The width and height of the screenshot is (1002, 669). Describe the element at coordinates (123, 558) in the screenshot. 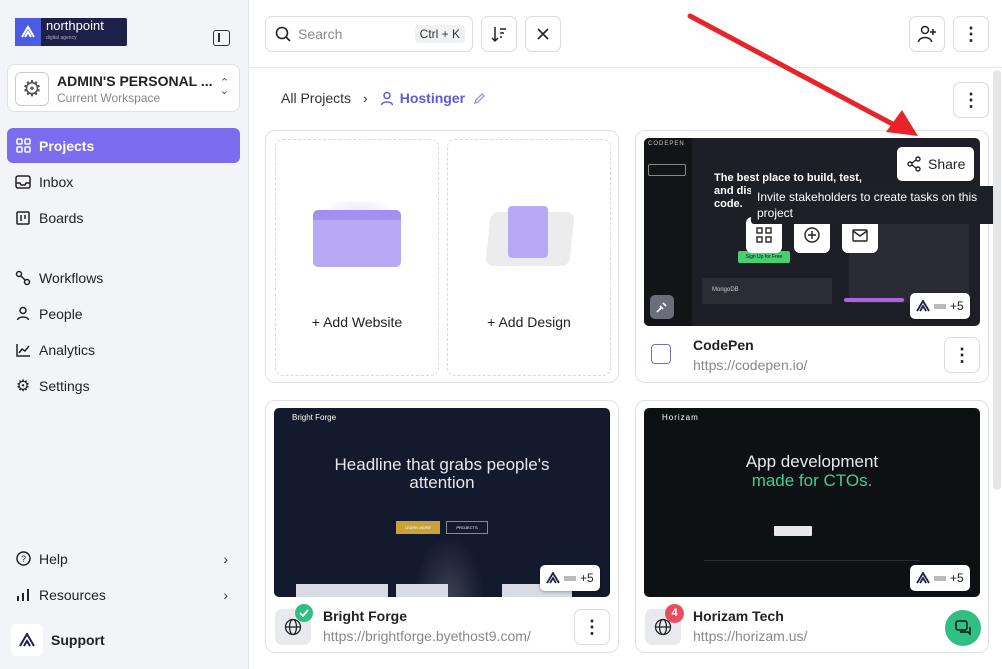

I see `sidebar-item-help: ? Help ›` at that location.